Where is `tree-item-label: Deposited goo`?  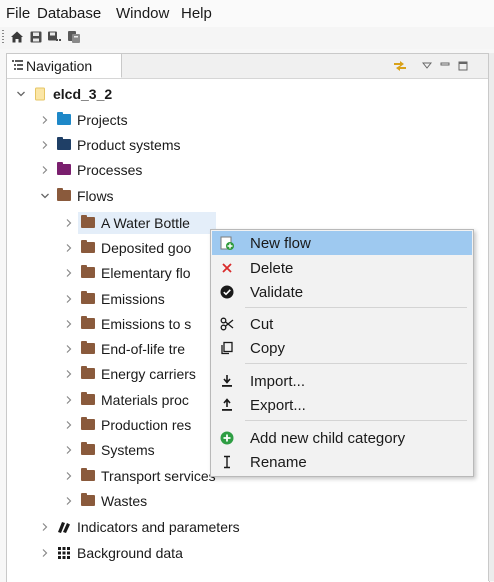
tree-item-label: Deposited goo is located at coordinates (146, 247).